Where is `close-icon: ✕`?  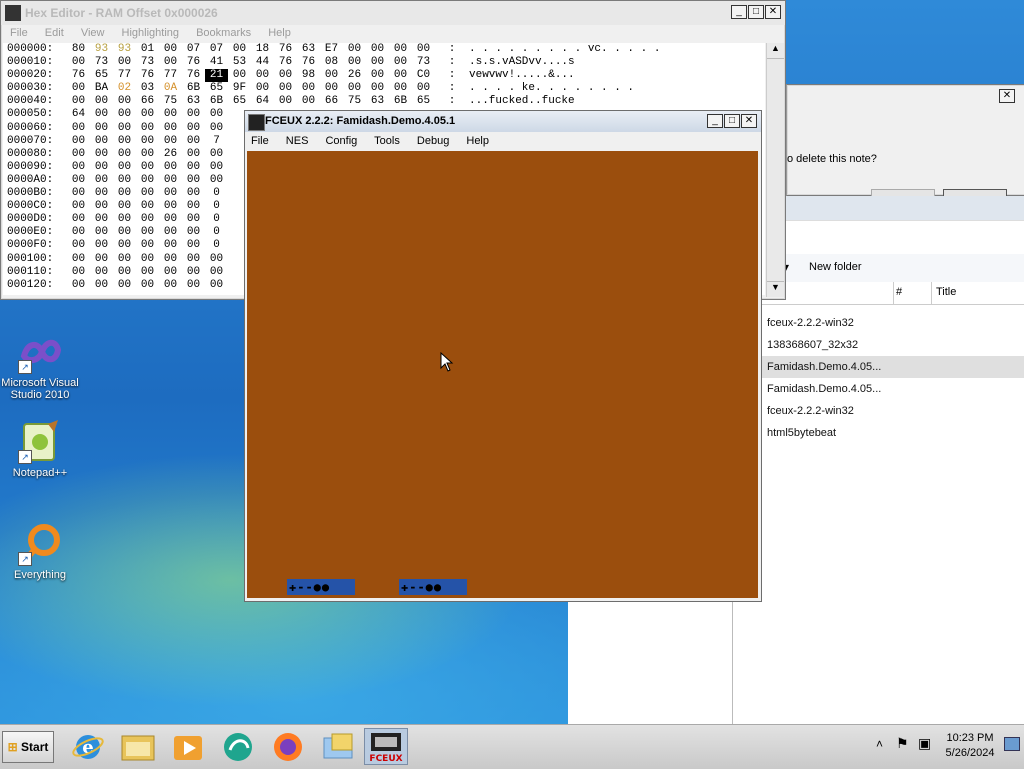
close-icon: ✕ is located at coordinates (773, 12).